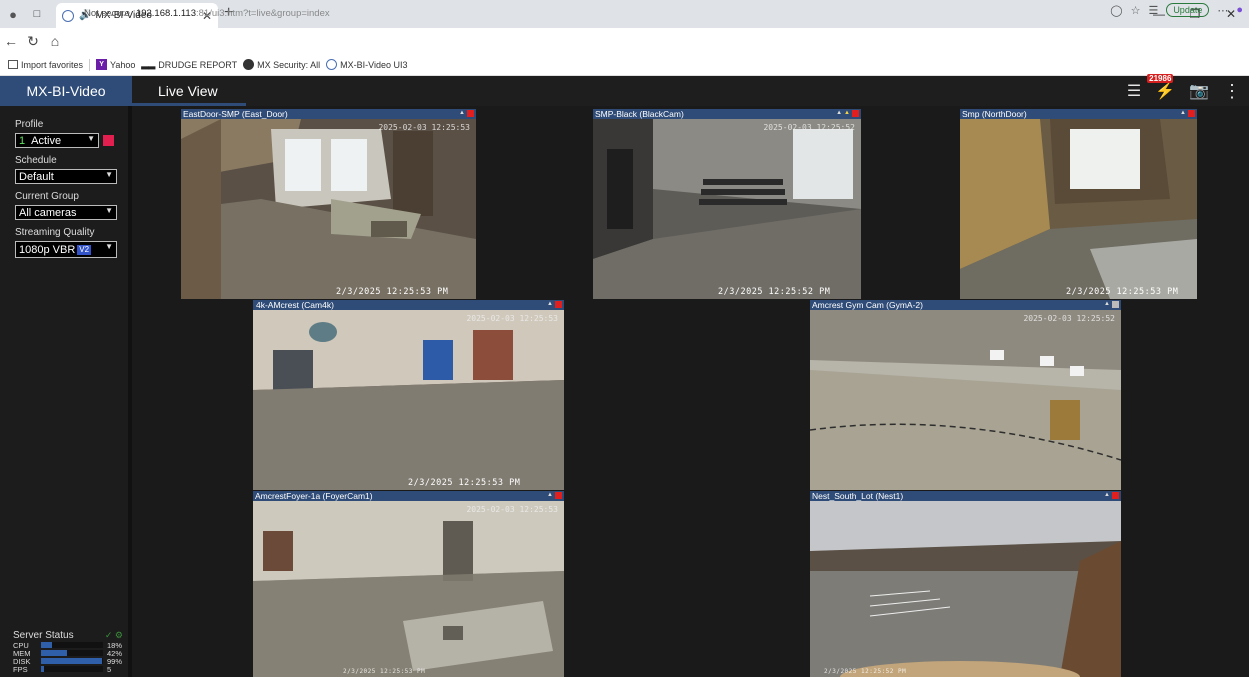  I want to click on favorite-yahoo: Y Yahoo, so click(115, 64).